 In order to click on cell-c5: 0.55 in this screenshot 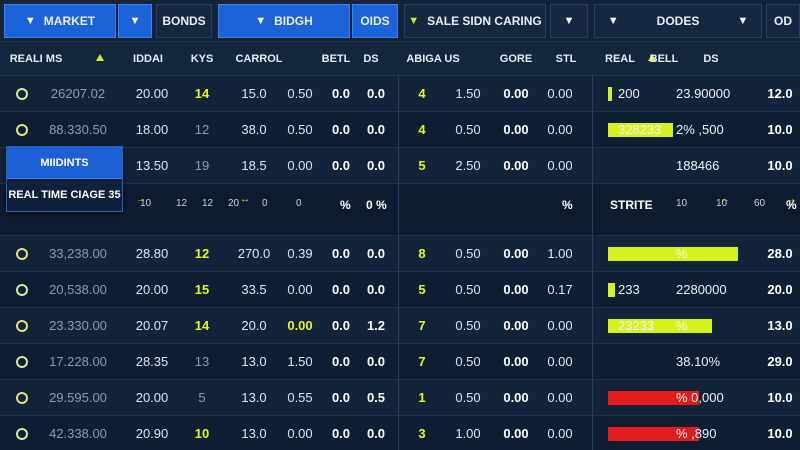, I will do `click(300, 397)`.